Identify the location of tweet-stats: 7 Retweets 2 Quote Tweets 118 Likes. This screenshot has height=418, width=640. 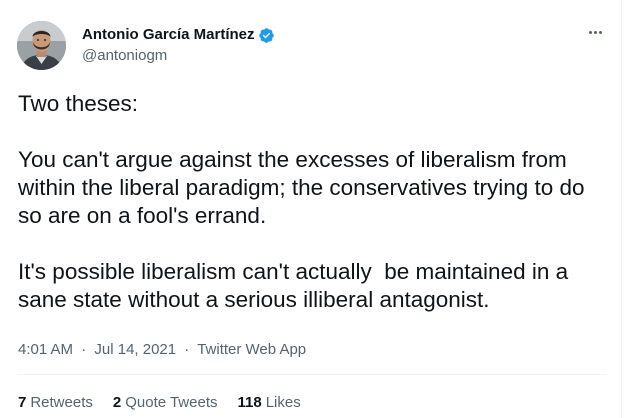
(169, 403).